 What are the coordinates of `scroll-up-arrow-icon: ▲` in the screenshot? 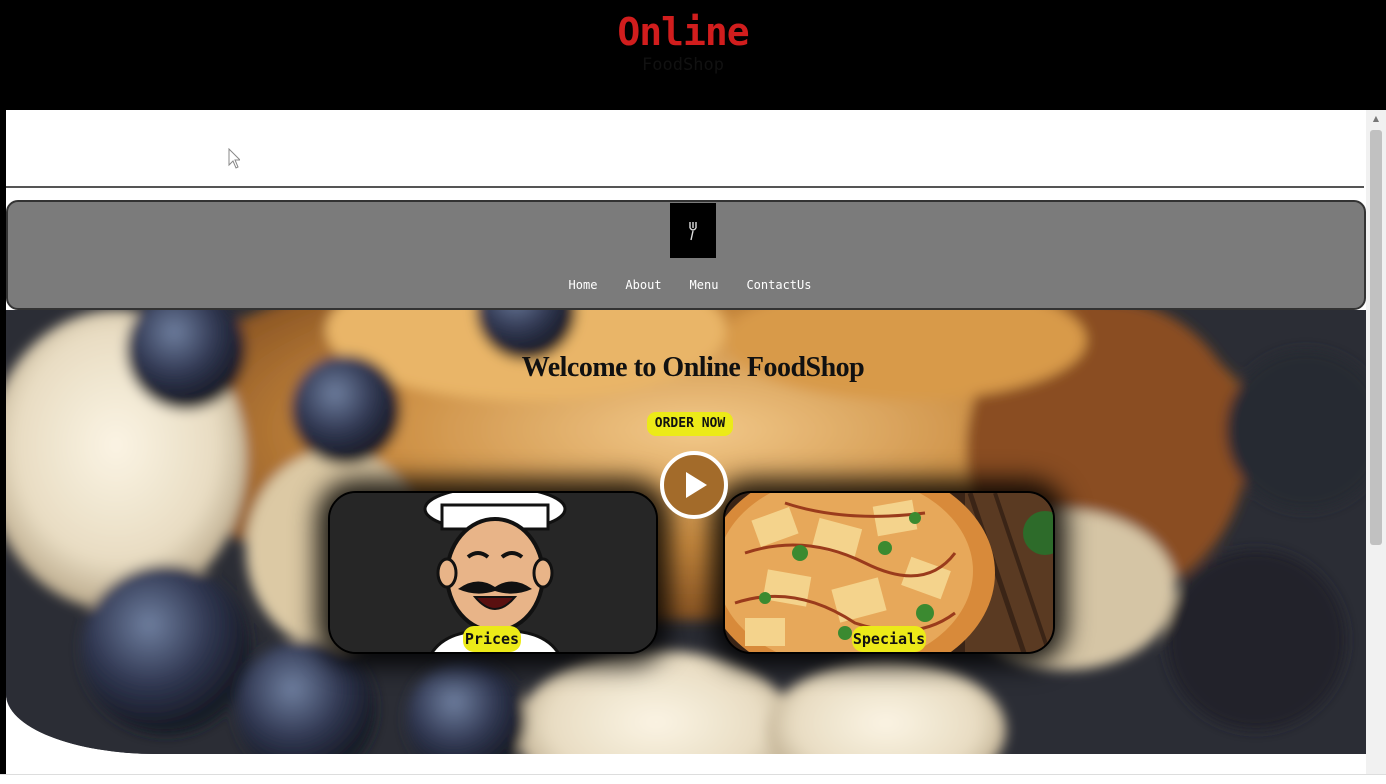 It's located at (1376, 119).